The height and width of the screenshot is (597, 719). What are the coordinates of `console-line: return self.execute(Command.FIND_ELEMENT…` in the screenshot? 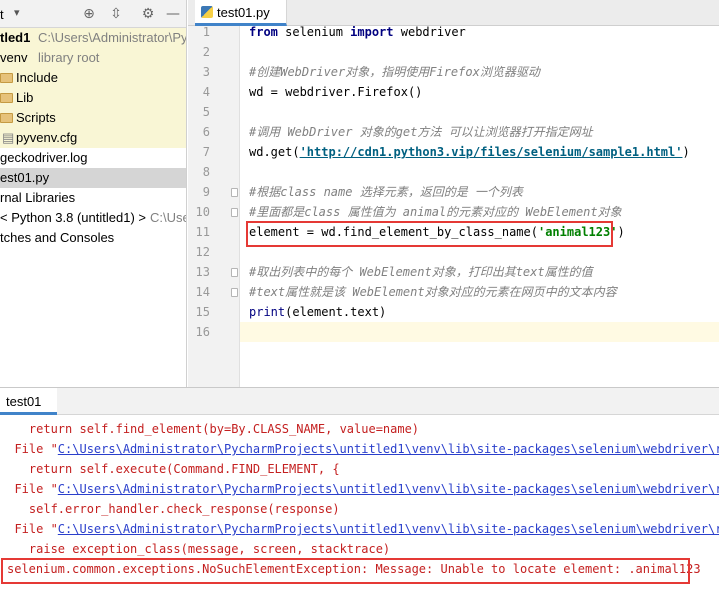 It's located at (184, 469).